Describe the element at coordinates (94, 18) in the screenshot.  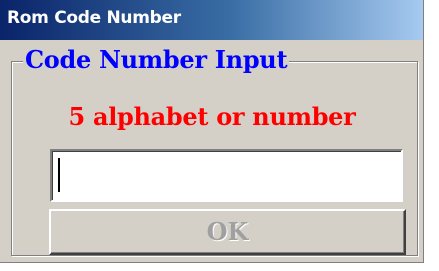
I see `window-title: Rom Code Number` at that location.